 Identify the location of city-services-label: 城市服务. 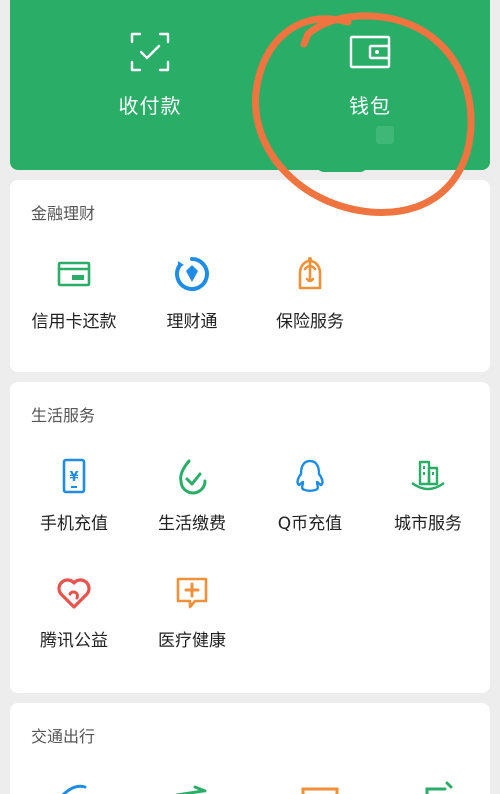
(428, 524).